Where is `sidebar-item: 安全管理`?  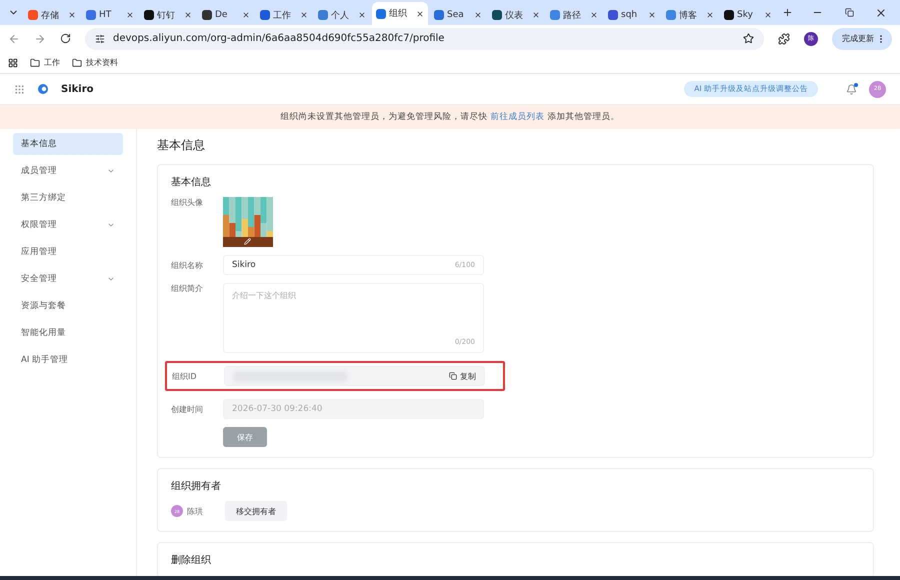 sidebar-item: 安全管理 is located at coordinates (68, 279).